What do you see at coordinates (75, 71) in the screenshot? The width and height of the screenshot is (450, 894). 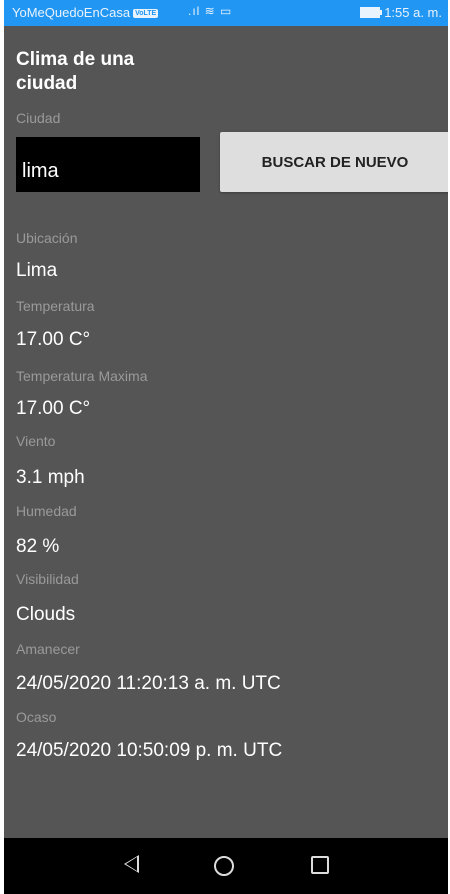 I see `page-title: Clima de una ciudad` at bounding box center [75, 71].